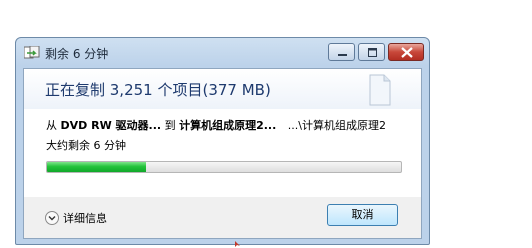 The width and height of the screenshot is (532, 248). I want to click on time-remaining: 大约剩余 6 分钟, so click(86, 145).